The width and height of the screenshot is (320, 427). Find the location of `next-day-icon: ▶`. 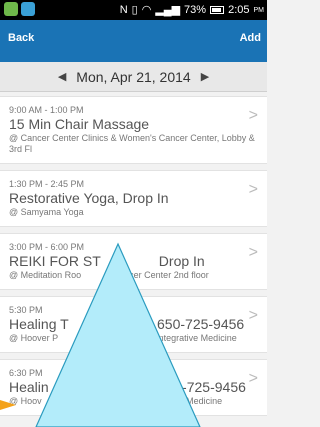

next-day-icon: ▶ is located at coordinates (205, 76).